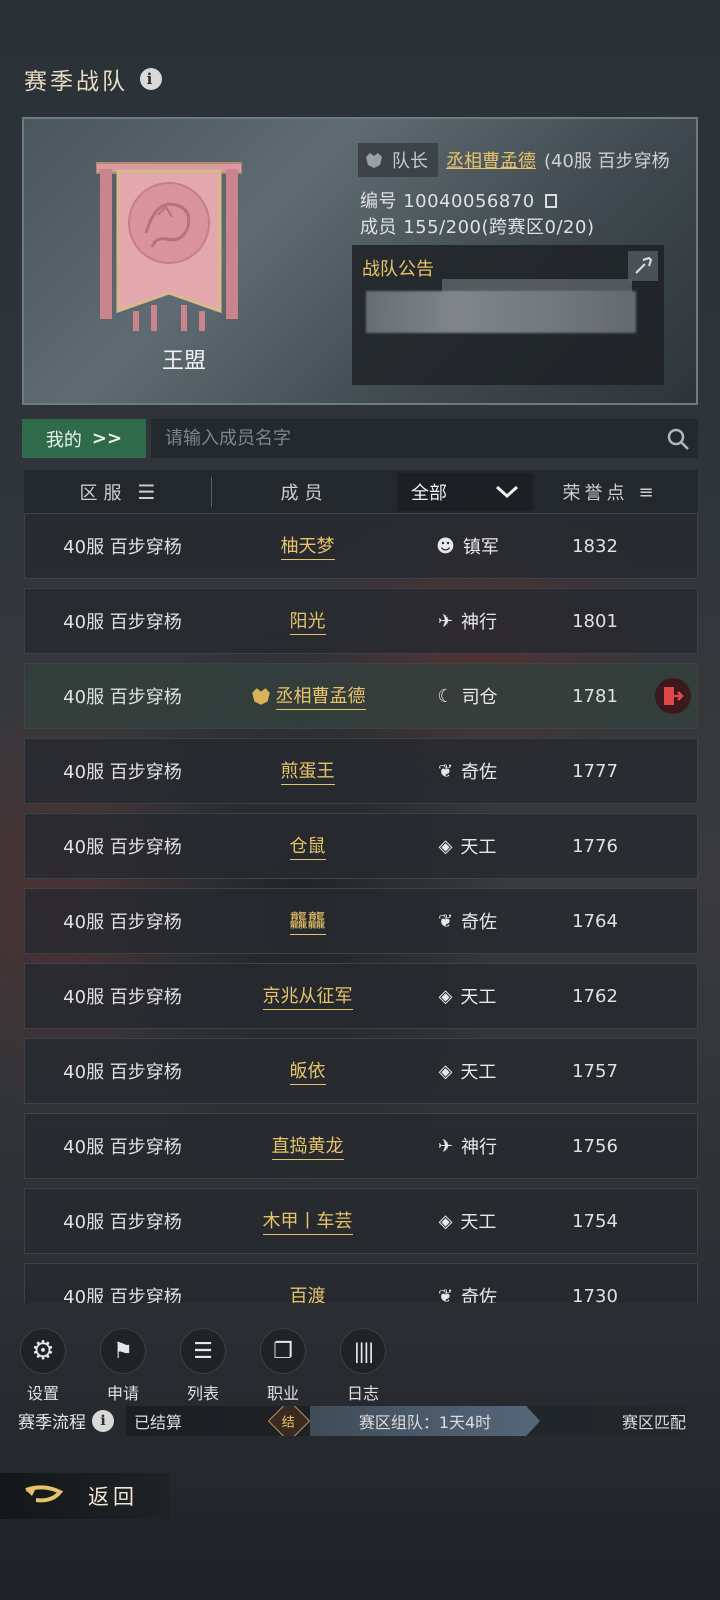 The height and width of the screenshot is (1600, 720). I want to click on mask-icon: ☻, so click(445, 546).